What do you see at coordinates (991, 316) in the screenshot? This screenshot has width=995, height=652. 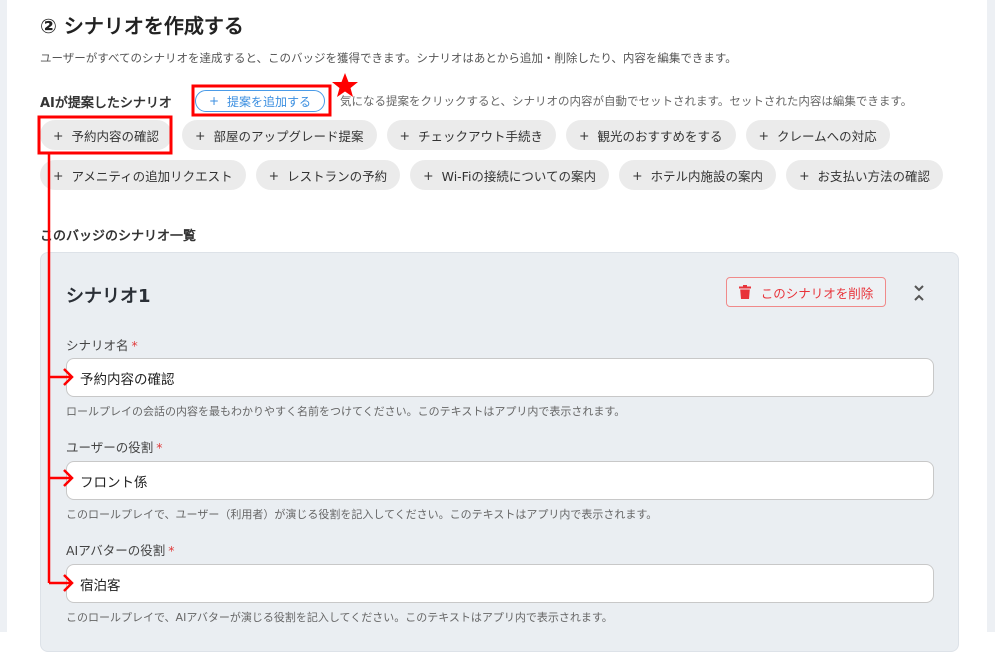 I see `scrollbar-track` at bounding box center [991, 316].